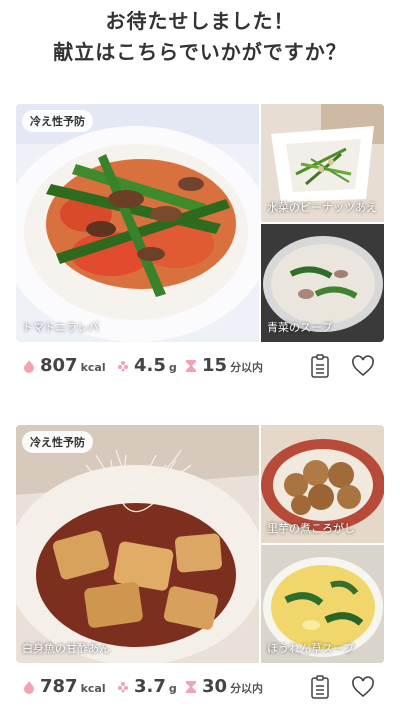  What do you see at coordinates (66, 648) in the screenshot?
I see `main-dish-name: 白身魚の甘酢あん` at bounding box center [66, 648].